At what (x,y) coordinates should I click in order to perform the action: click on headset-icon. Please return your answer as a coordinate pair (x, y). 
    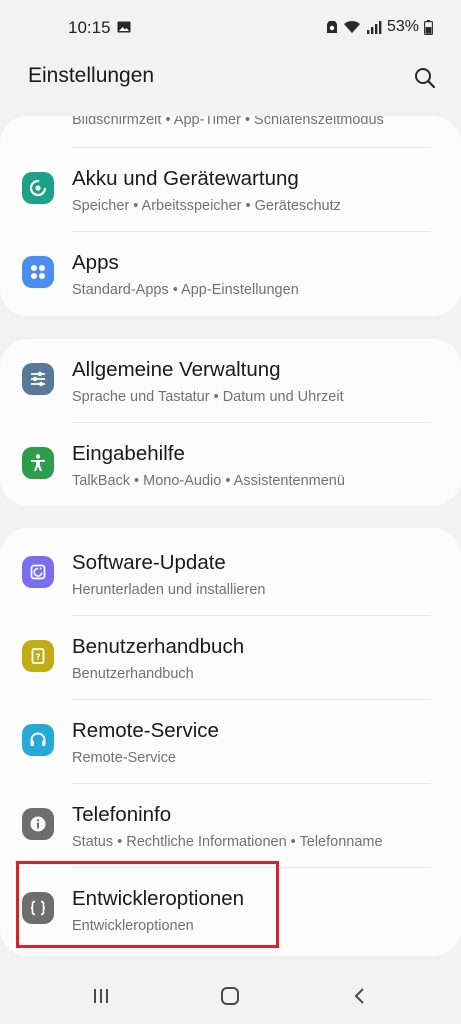
    Looking at the image, I should click on (38, 740).